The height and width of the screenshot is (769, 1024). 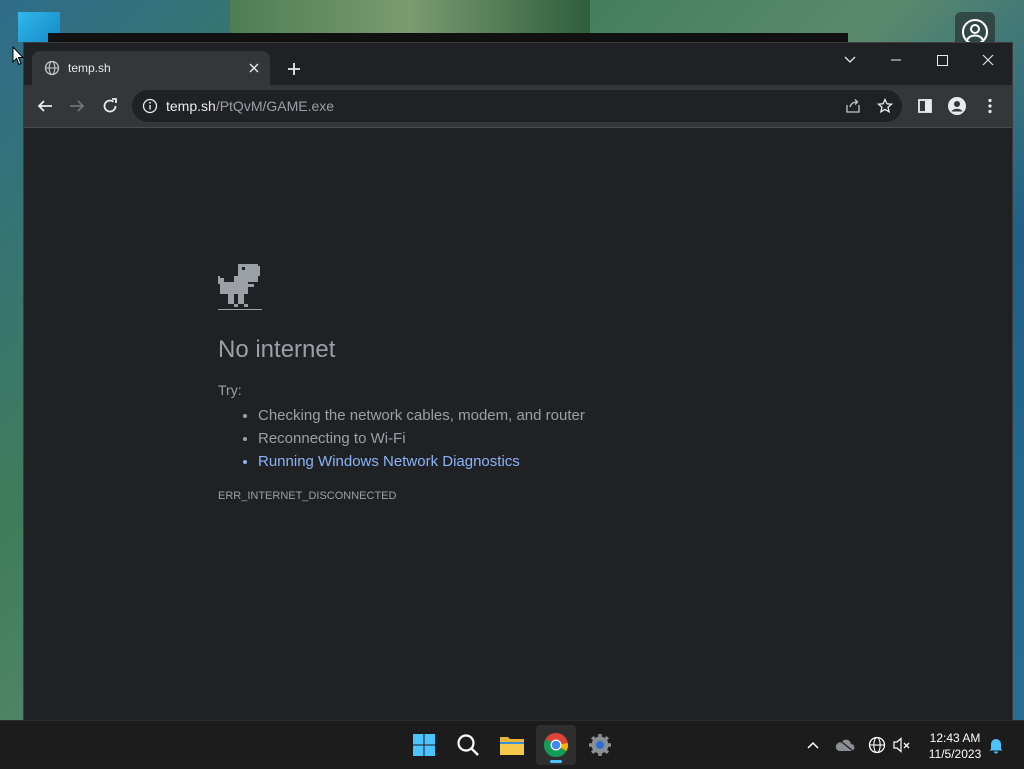 What do you see at coordinates (110, 106) in the screenshot?
I see `reload-icon` at bounding box center [110, 106].